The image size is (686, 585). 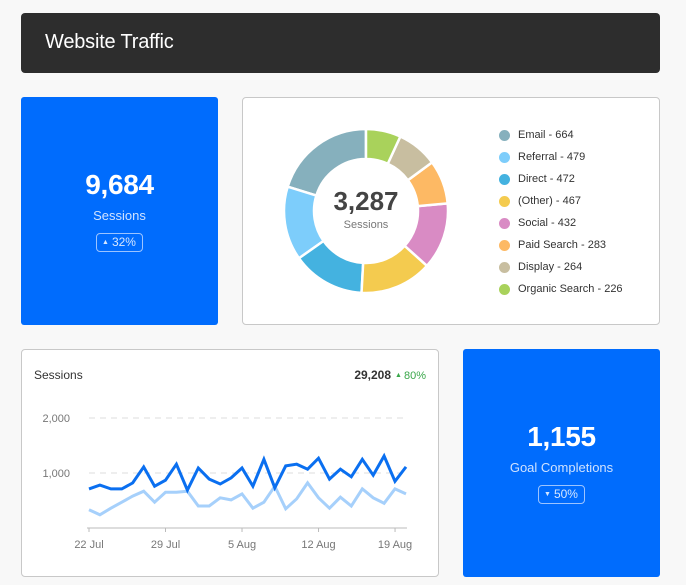 I want to click on goal-completions-change-badge: ▼ 50%, so click(x=561, y=494).